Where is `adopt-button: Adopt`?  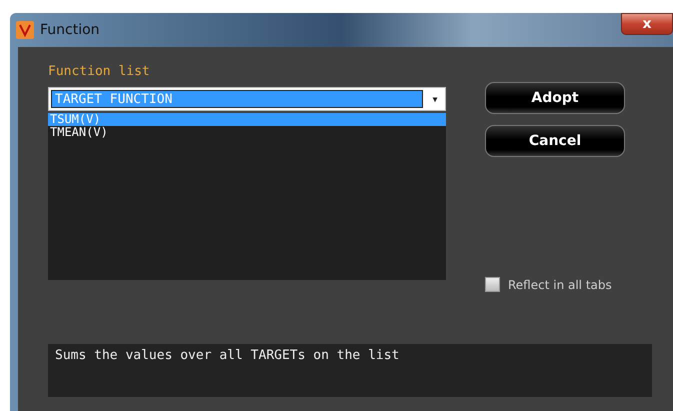 adopt-button: Adopt is located at coordinates (555, 98).